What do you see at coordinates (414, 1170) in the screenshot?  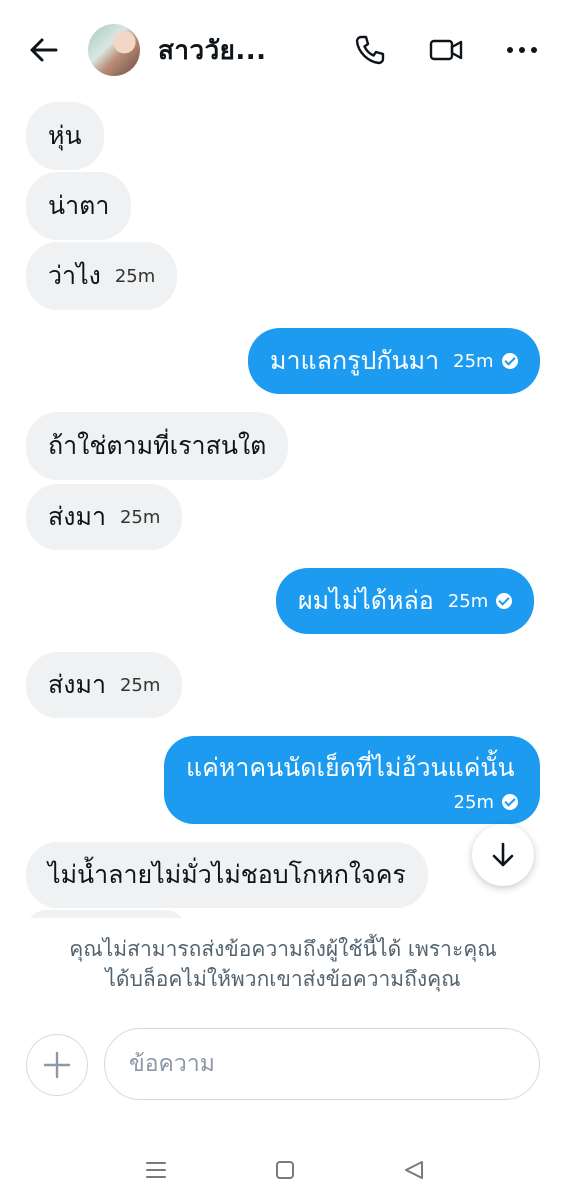 I see `back-nav-icon` at bounding box center [414, 1170].